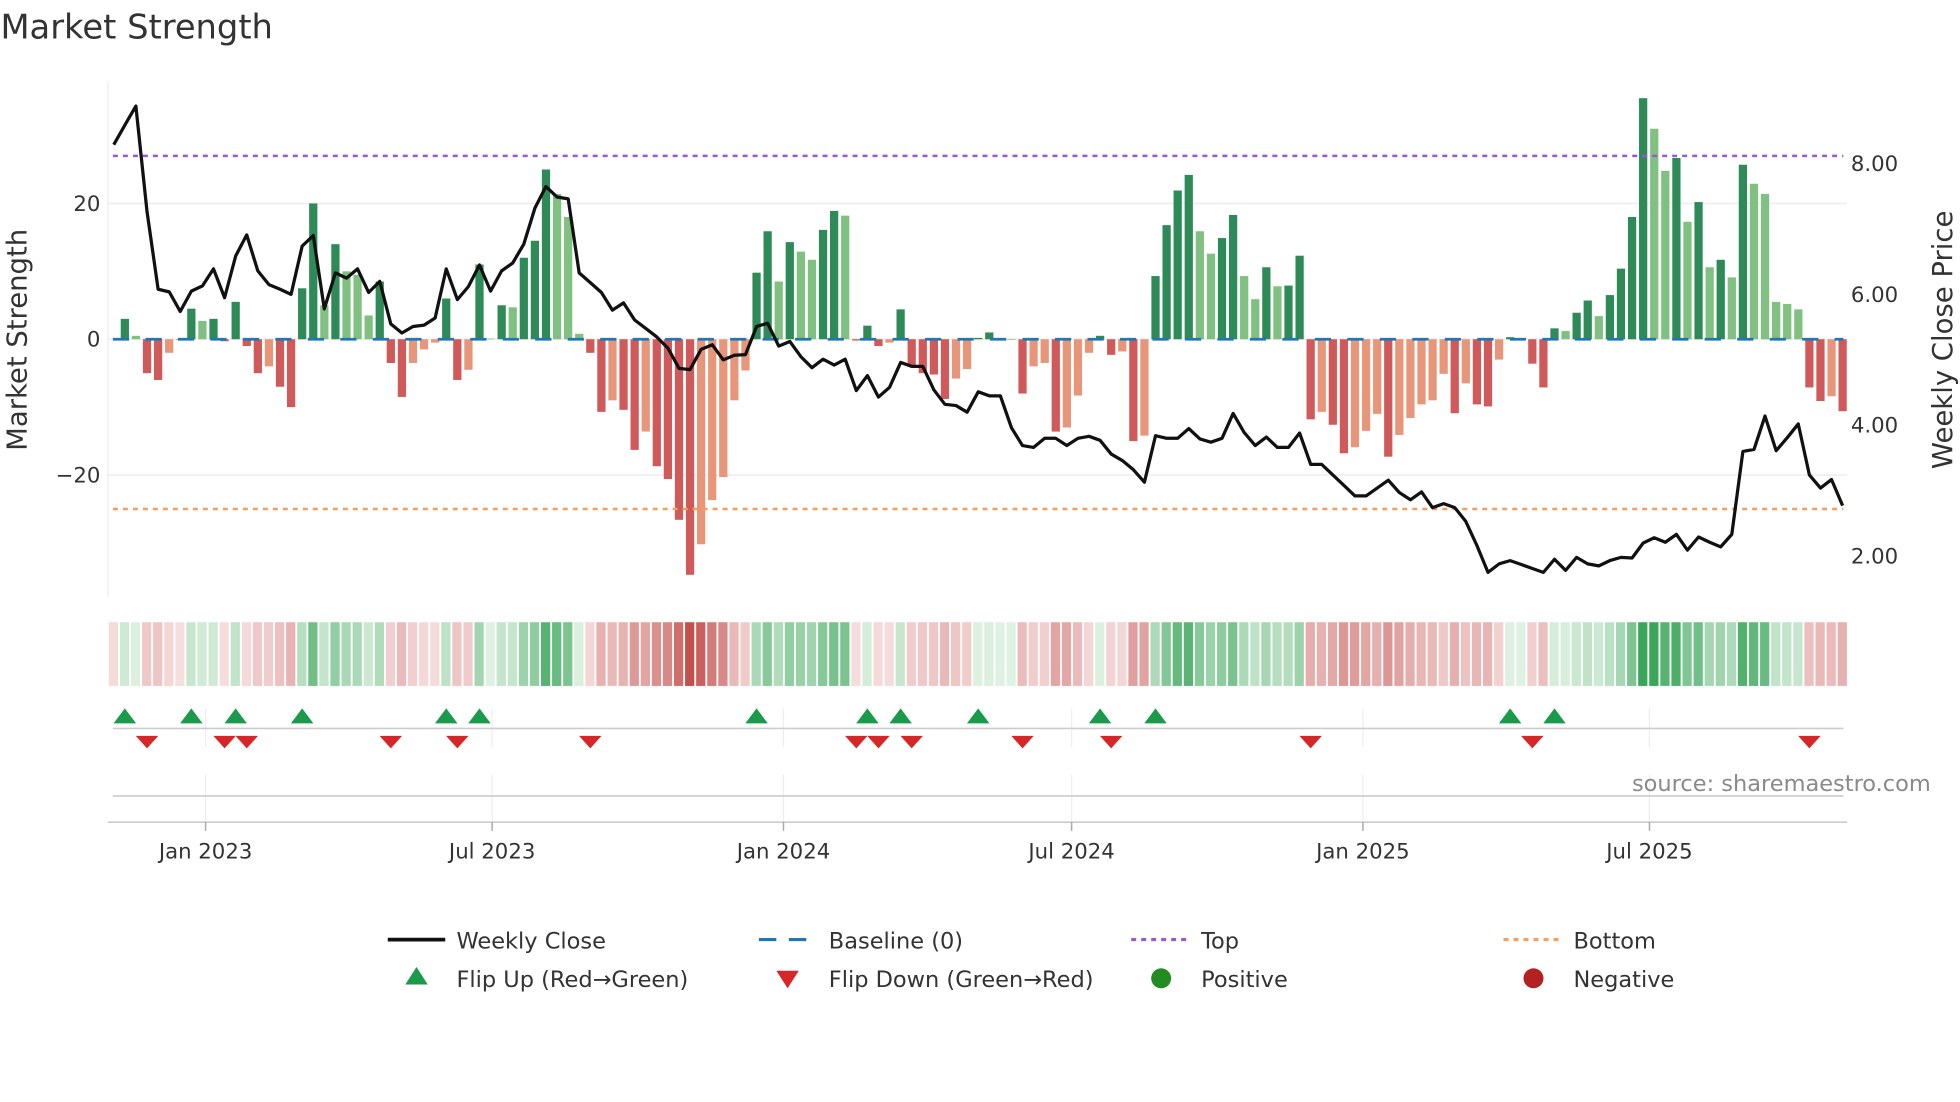 This screenshot has width=1960, height=1102. I want to click on legend-top: Top, so click(1185, 941).